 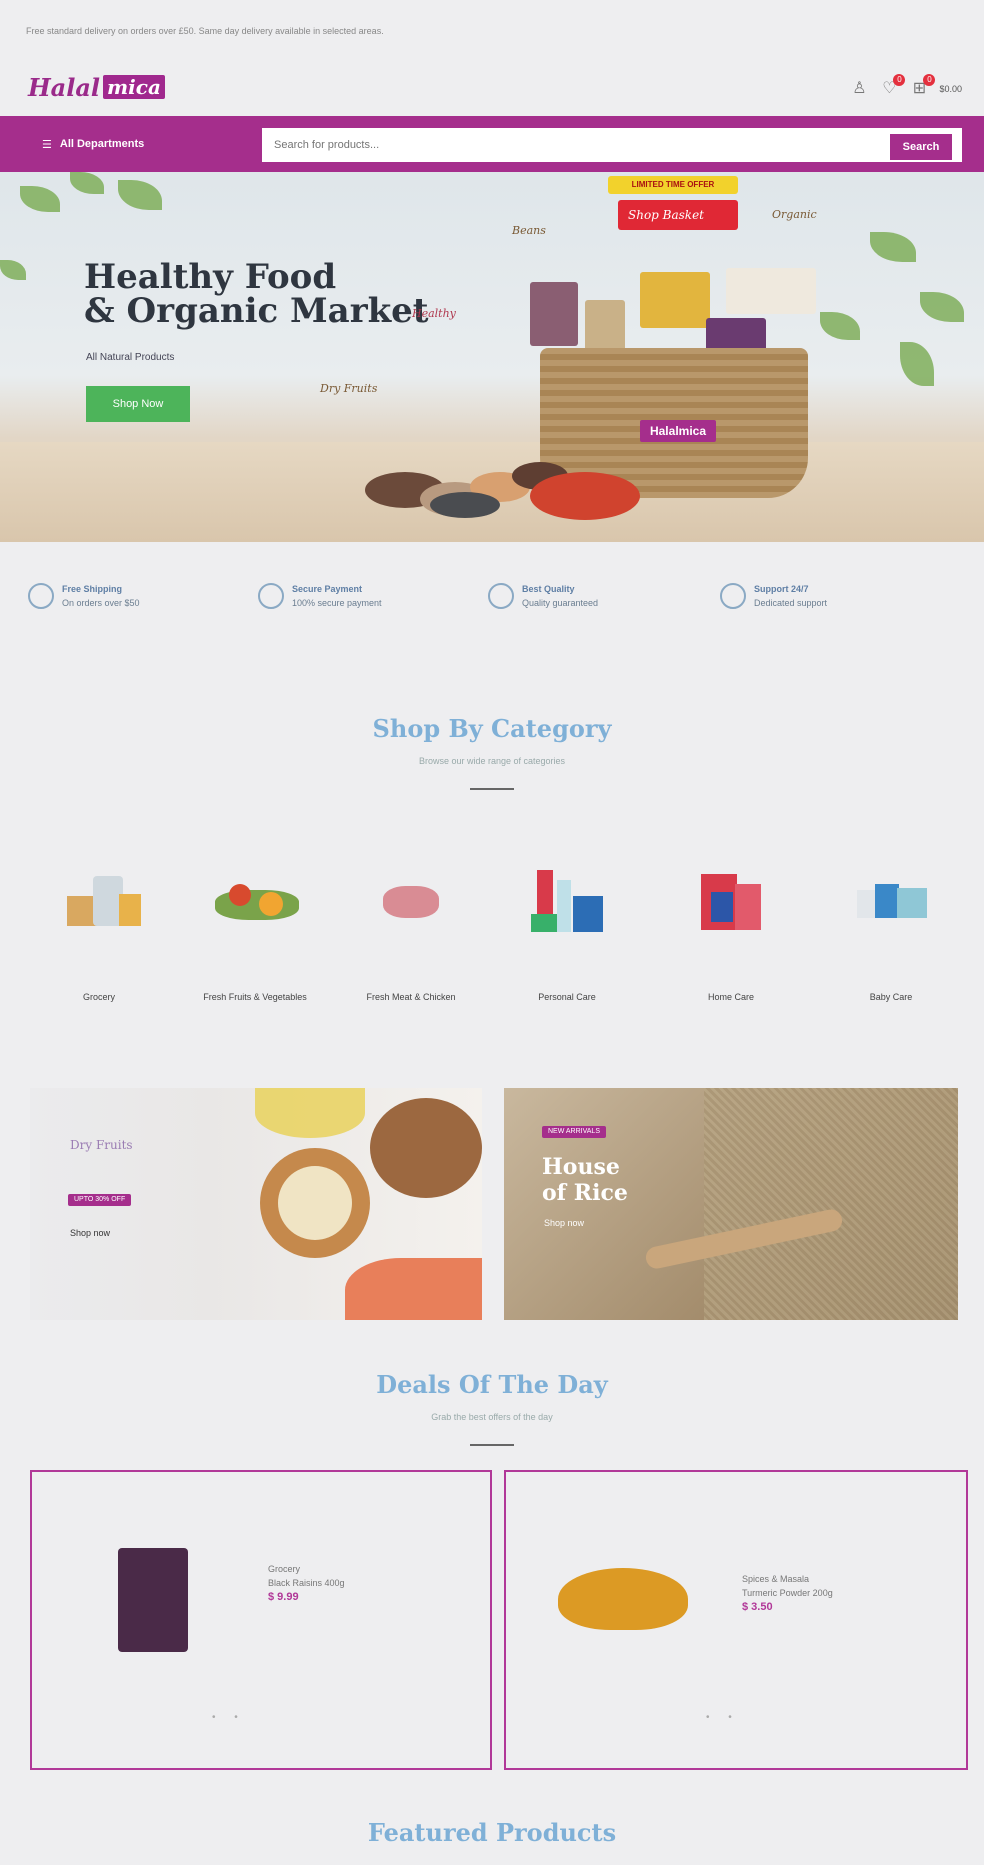 I want to click on banner-new-pill: NEW ARRIVALS, so click(x=574, y=1132).